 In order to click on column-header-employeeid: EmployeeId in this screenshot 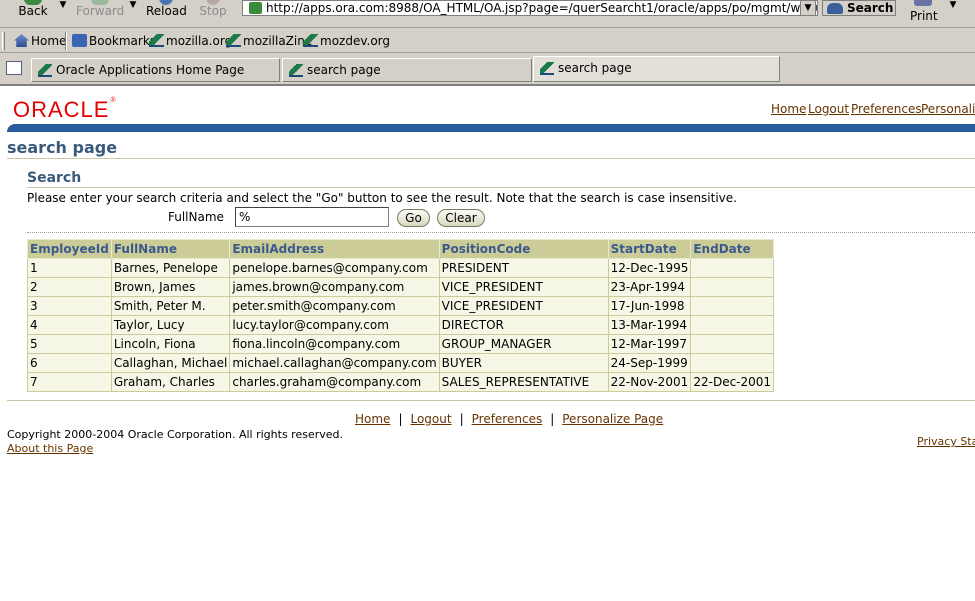, I will do `click(69, 249)`.